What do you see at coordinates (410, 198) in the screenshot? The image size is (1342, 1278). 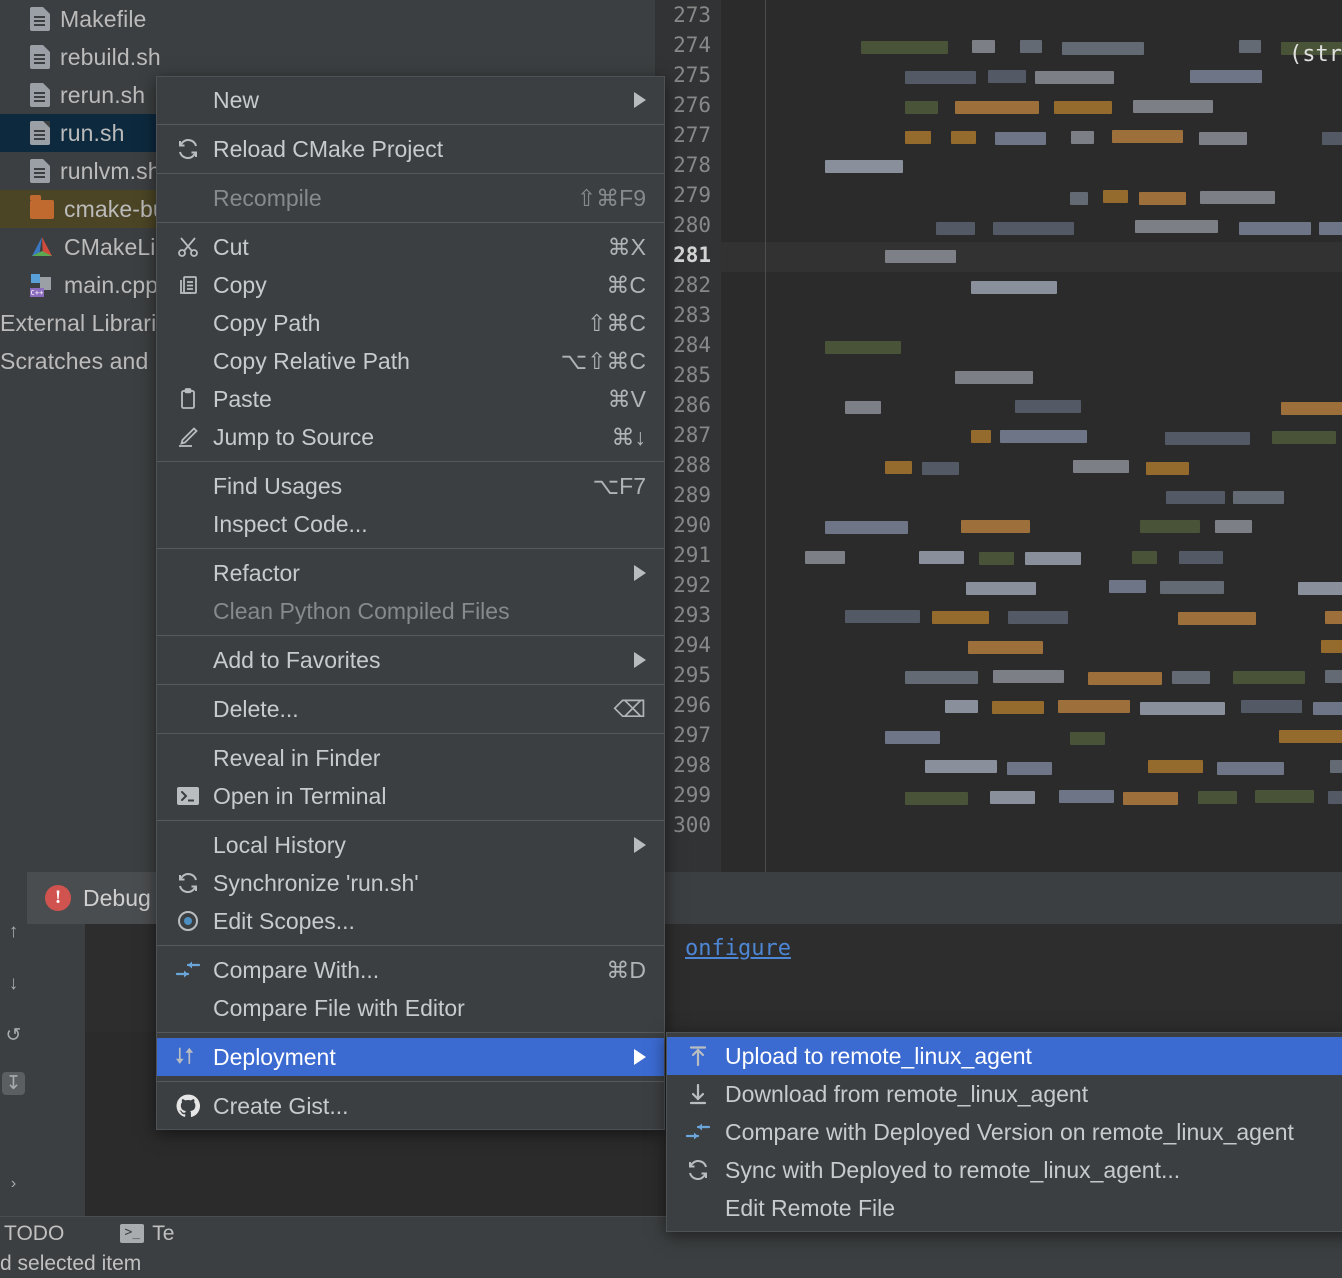 I see `menu-item-recompile: Recompile ⇧⌘F9` at bounding box center [410, 198].